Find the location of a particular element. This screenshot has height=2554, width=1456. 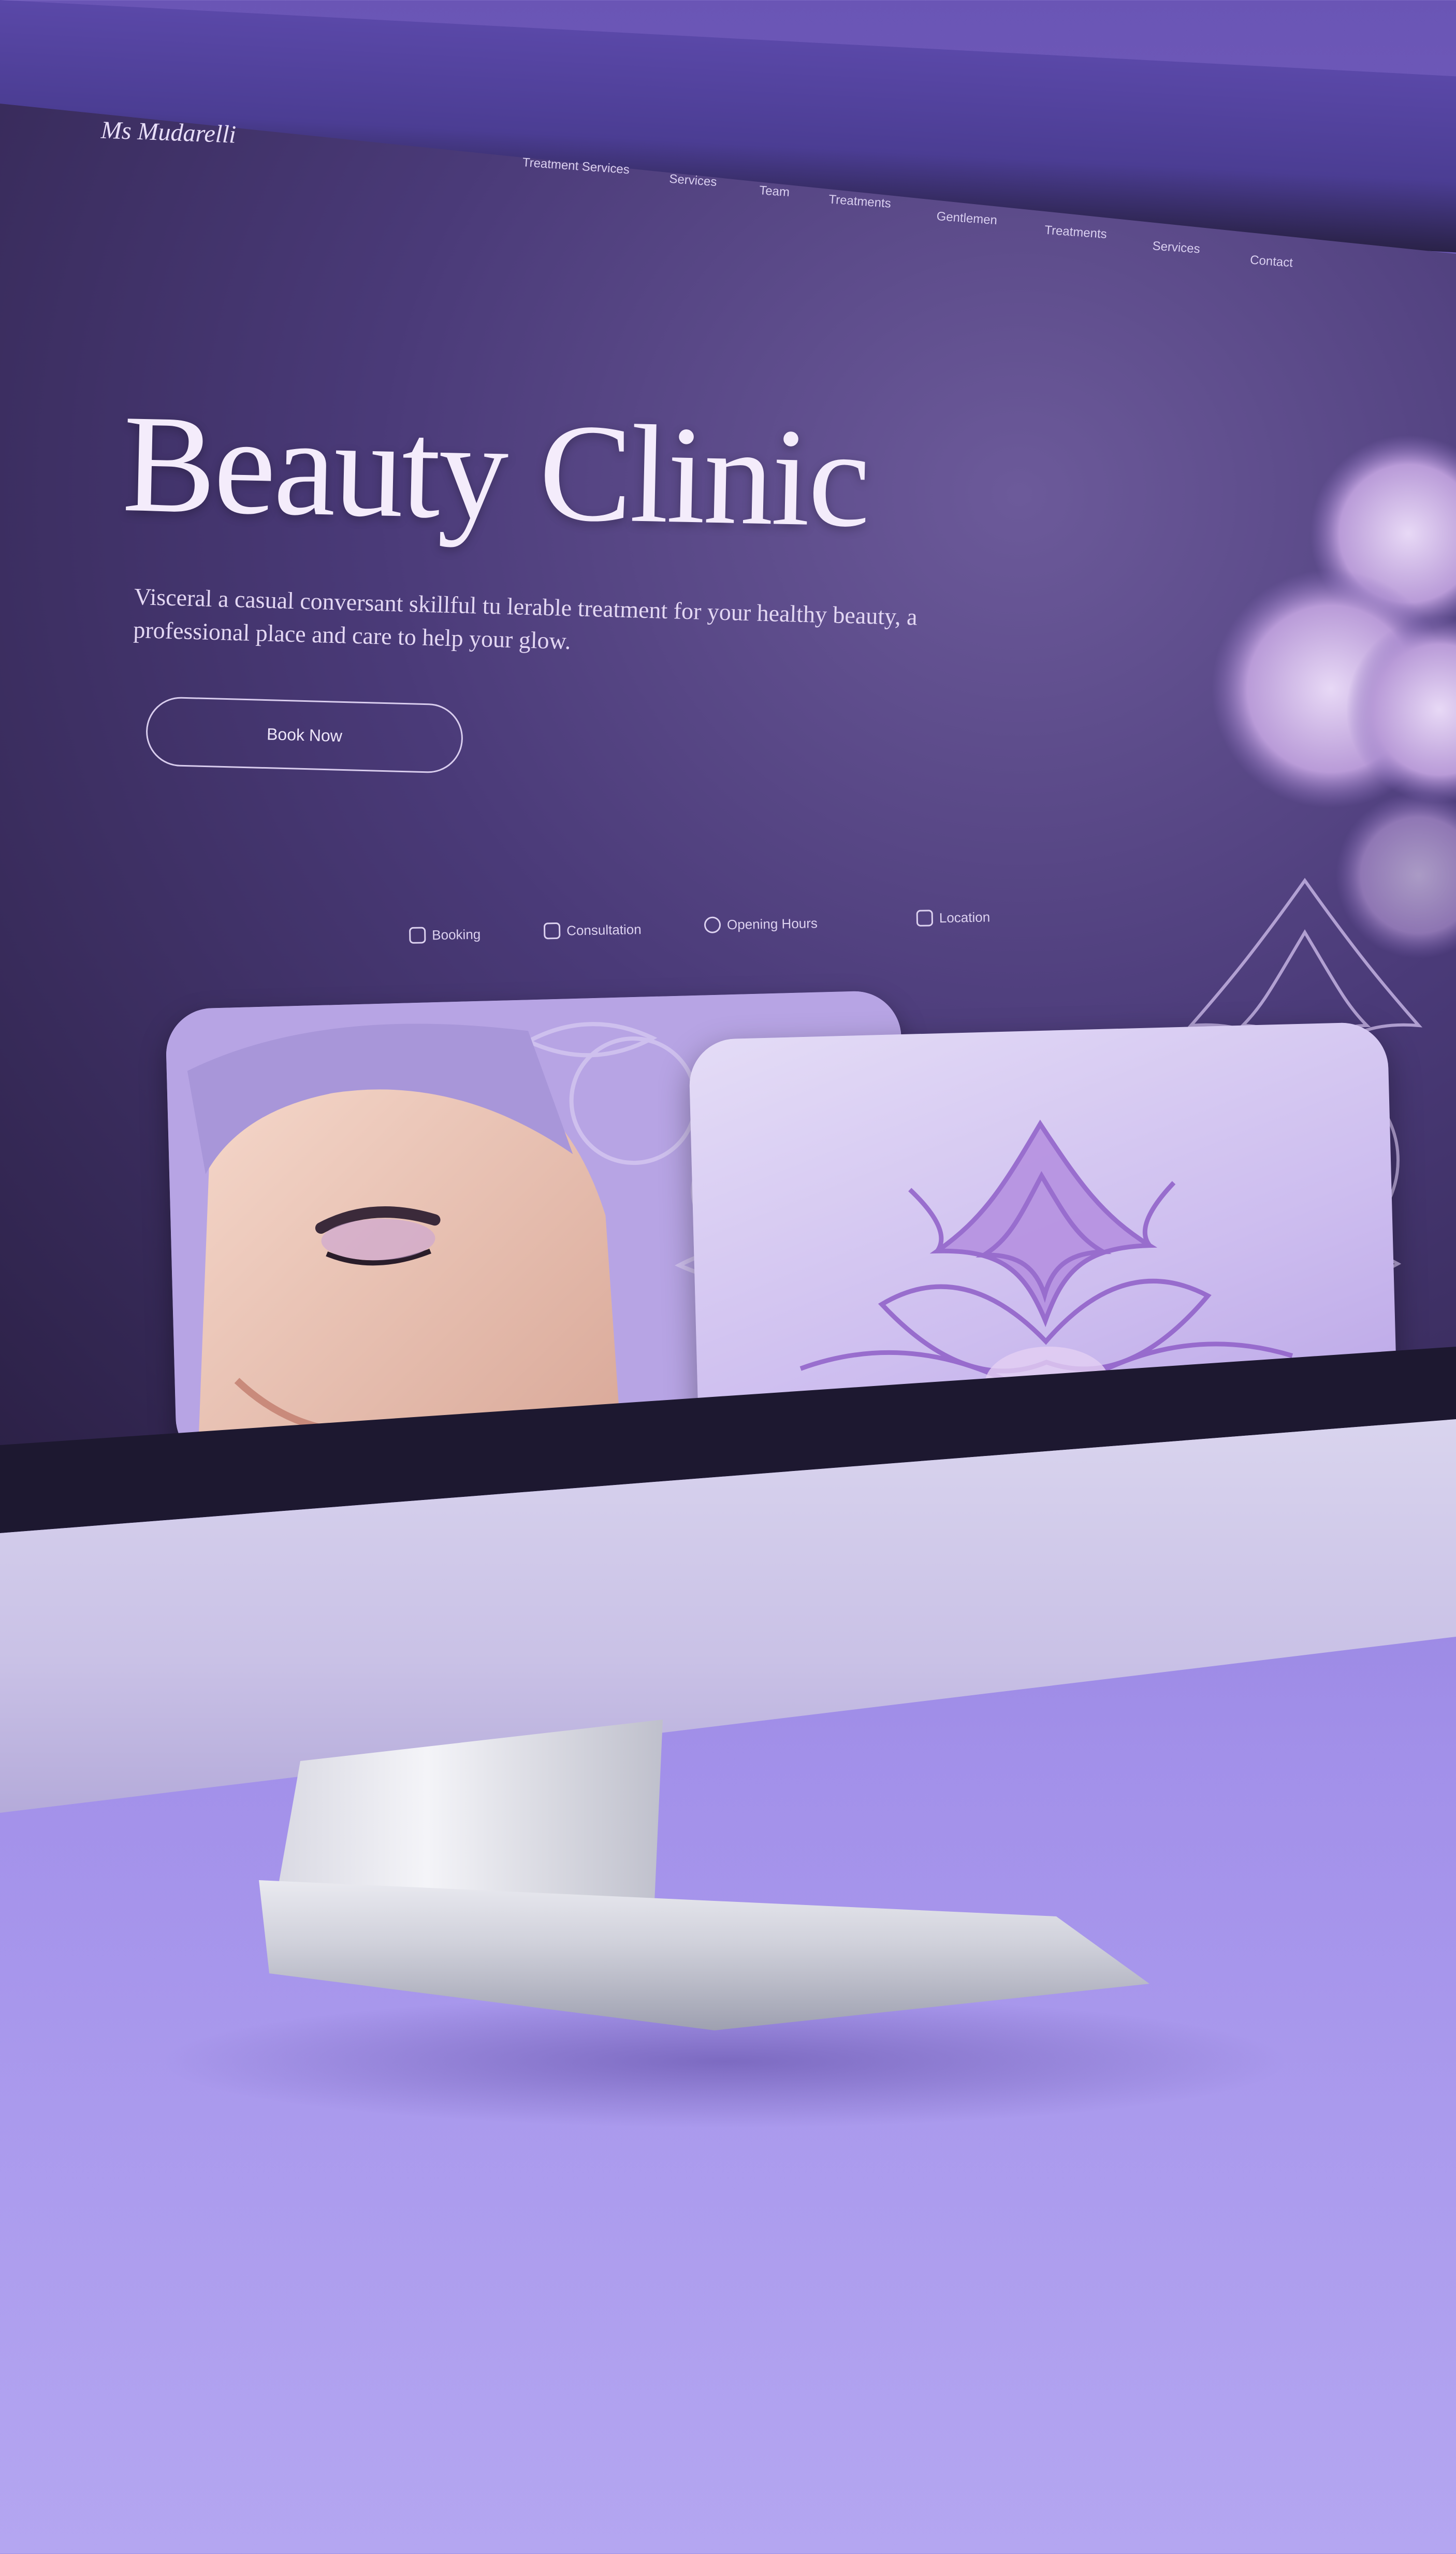

info-item-consultation: Consultation is located at coordinates (593, 930).